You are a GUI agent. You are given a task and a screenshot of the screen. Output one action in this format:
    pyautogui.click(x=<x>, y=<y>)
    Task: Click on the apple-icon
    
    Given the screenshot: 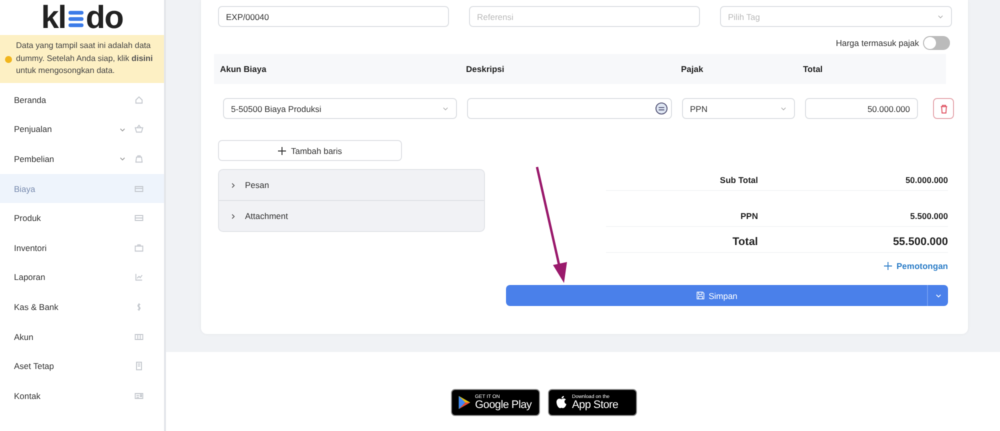 What is the action you would take?
    pyautogui.click(x=561, y=402)
    